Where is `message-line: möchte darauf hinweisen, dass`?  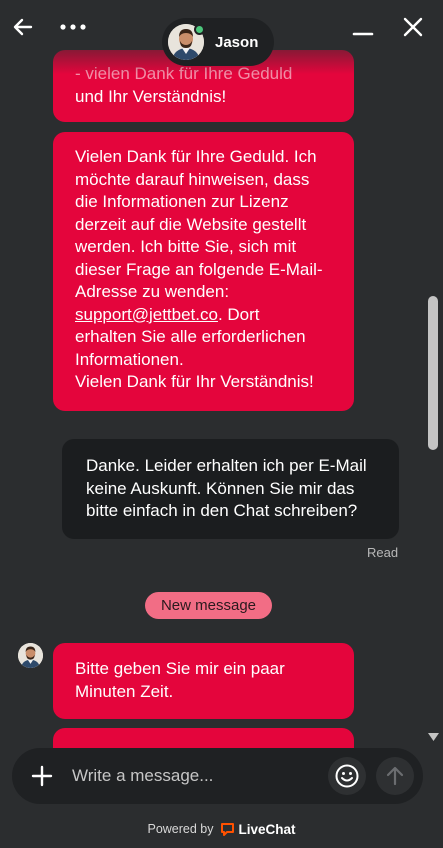 message-line: möchte darauf hinweisen, dass is located at coordinates (192, 179).